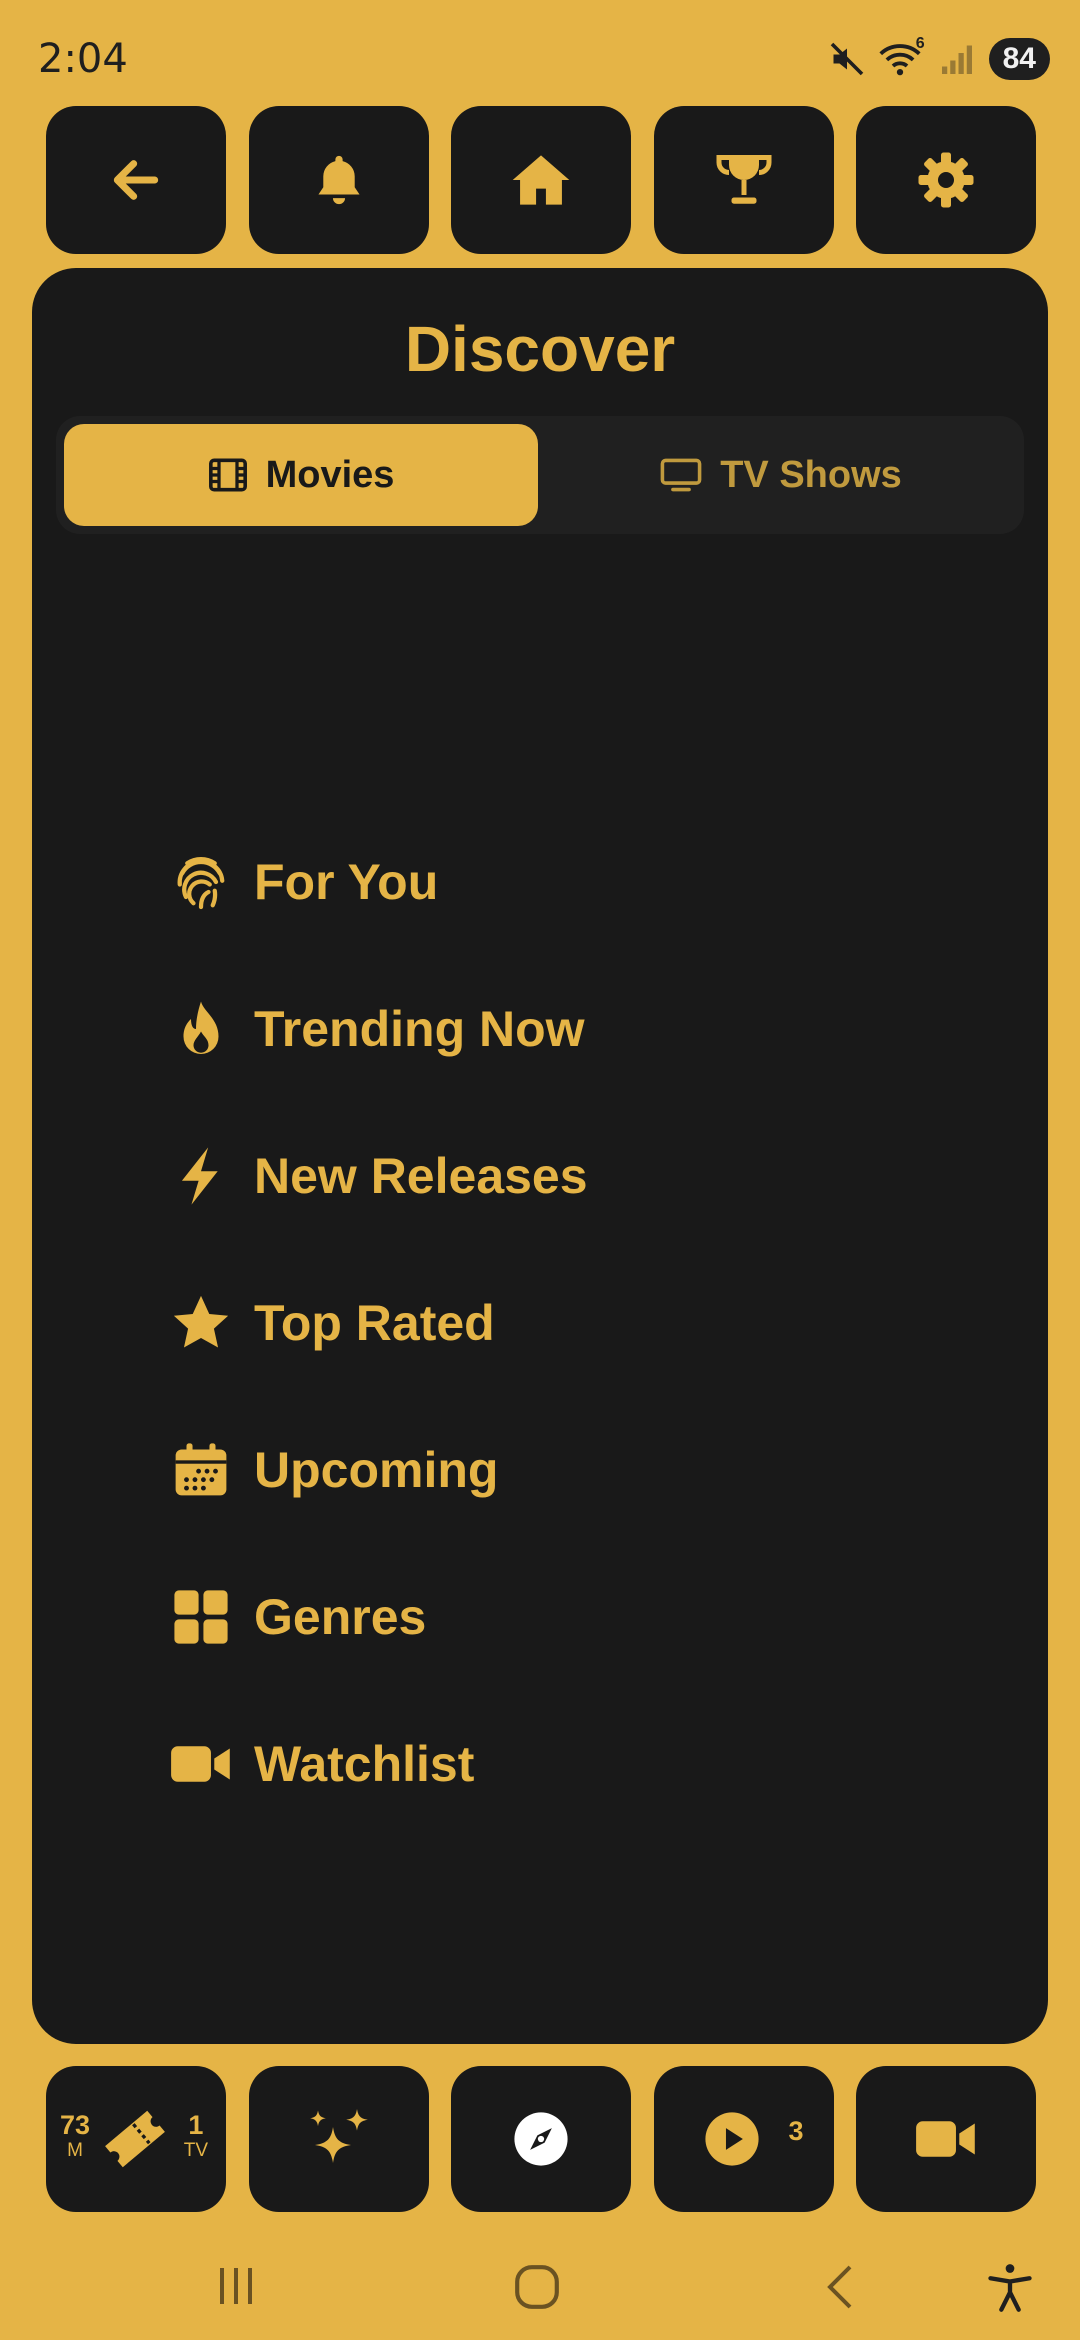  I want to click on discover-compass-button, so click(541, 2139).